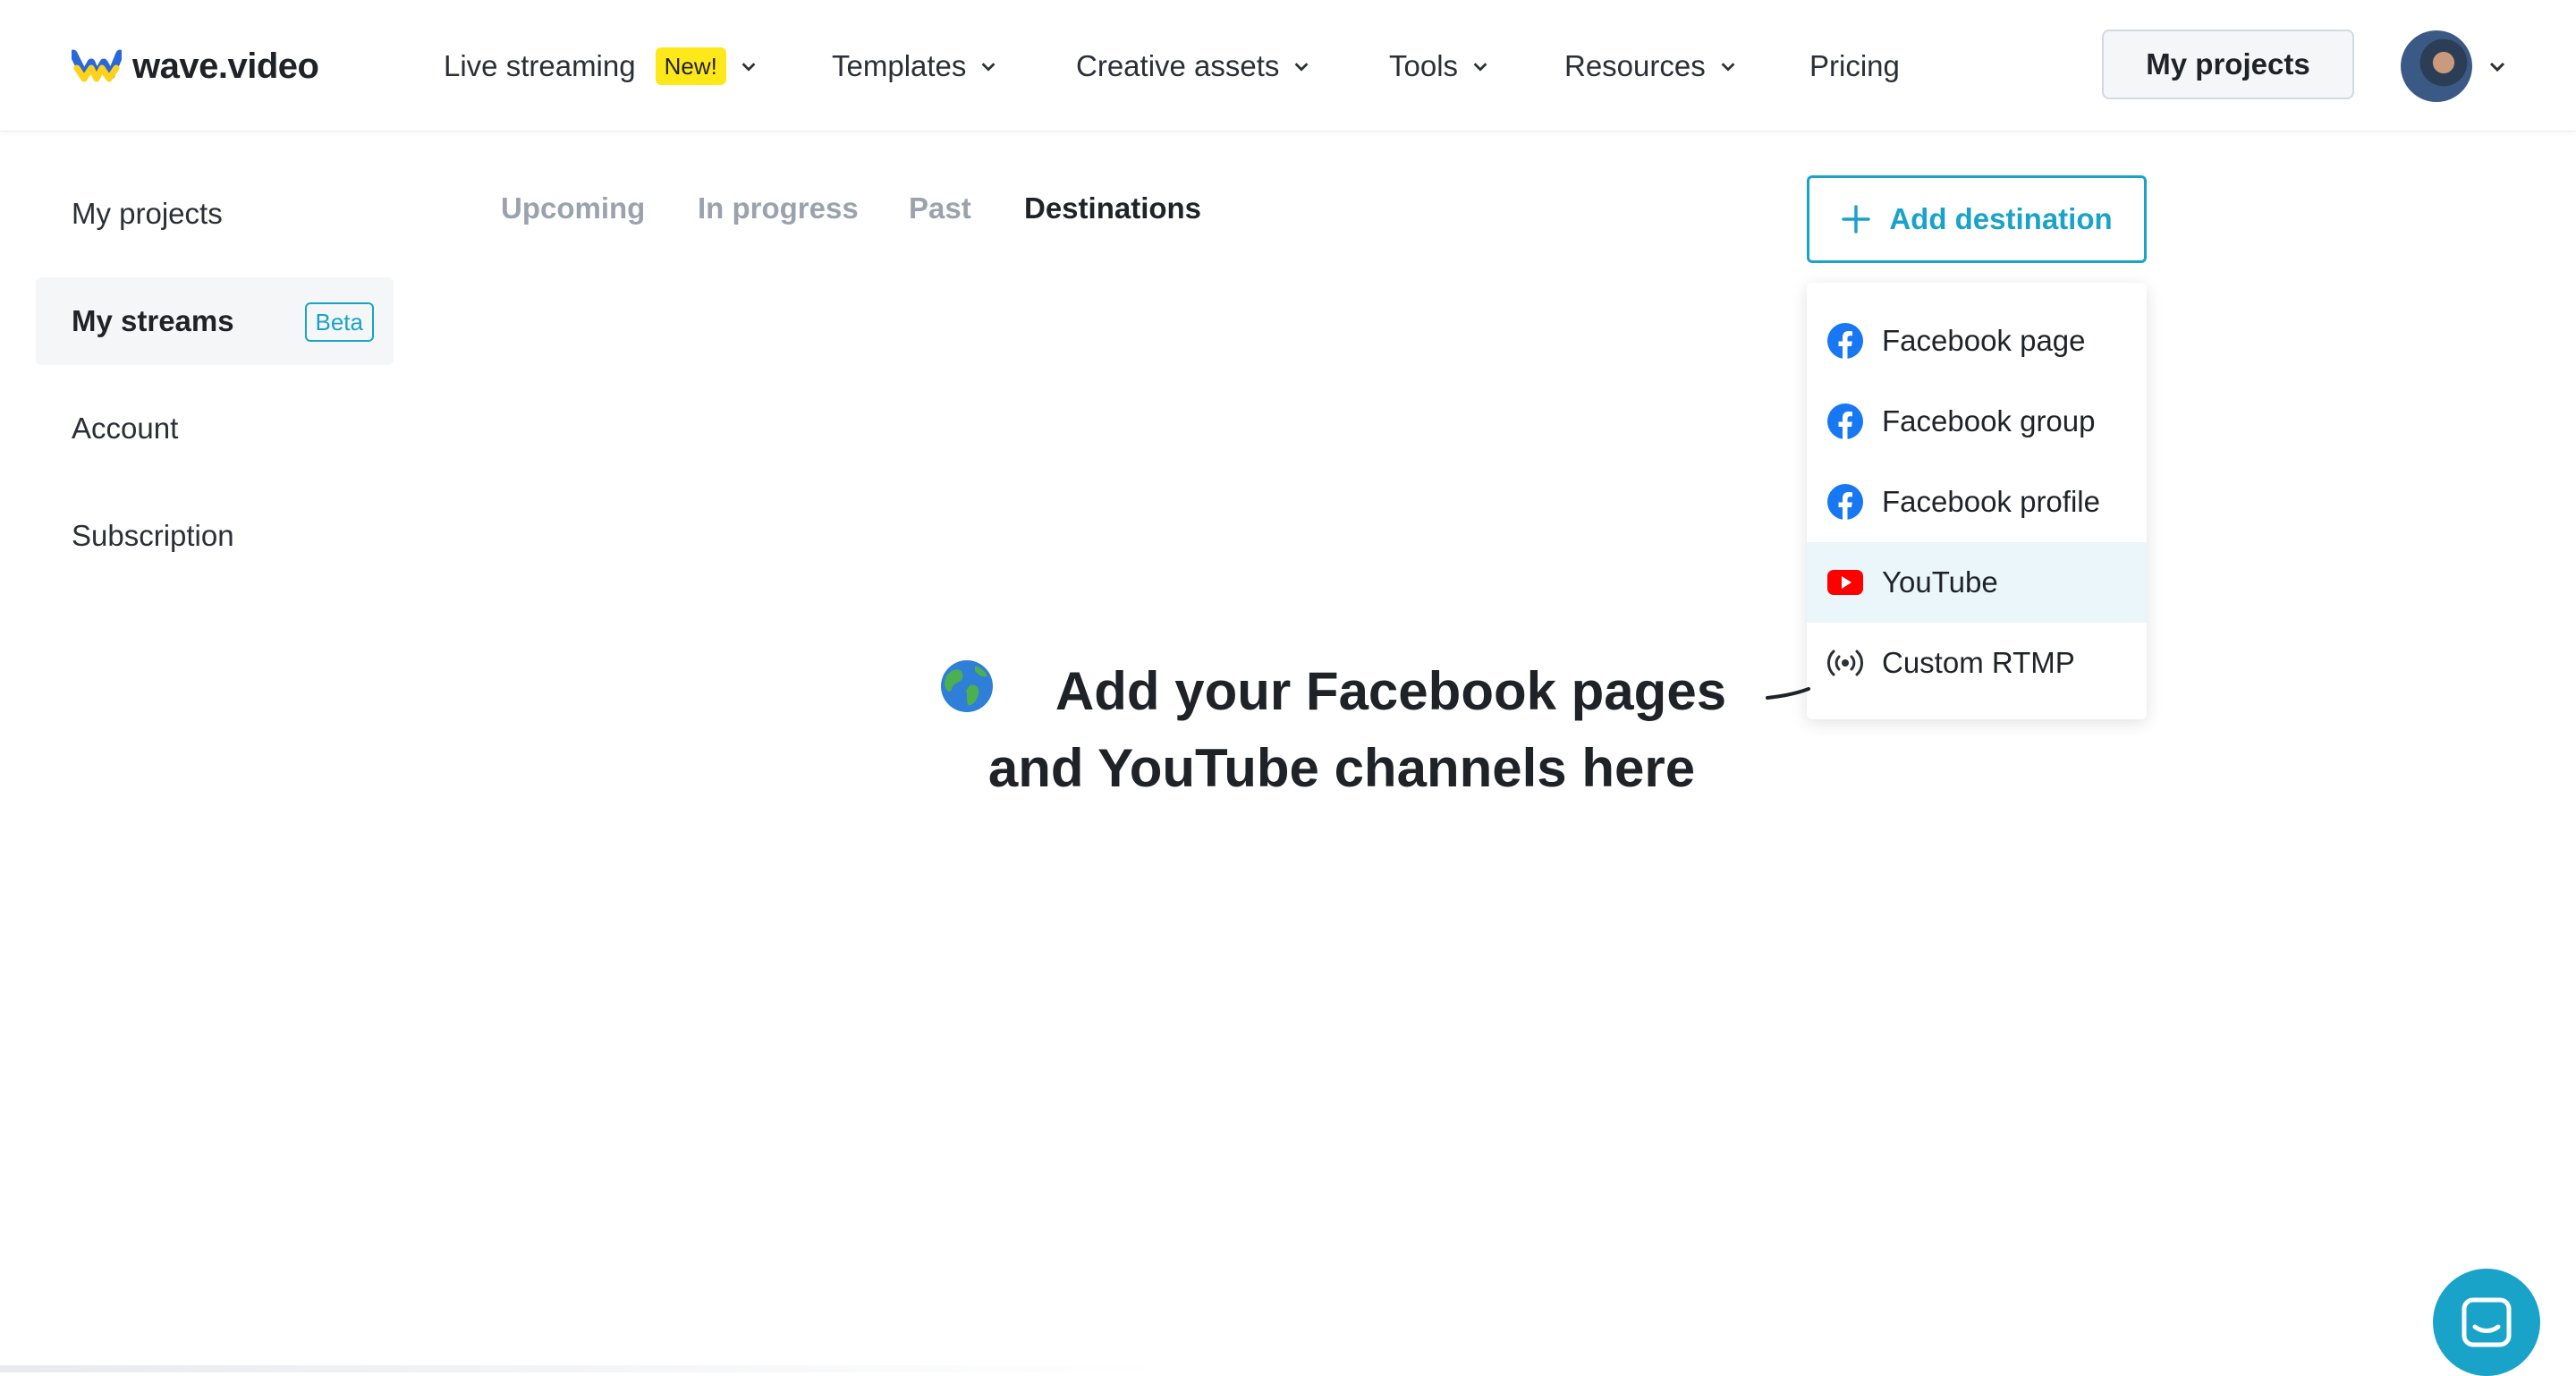 The image size is (2576, 1376). I want to click on sidebar-item-my-projects: My projects, so click(215, 214).